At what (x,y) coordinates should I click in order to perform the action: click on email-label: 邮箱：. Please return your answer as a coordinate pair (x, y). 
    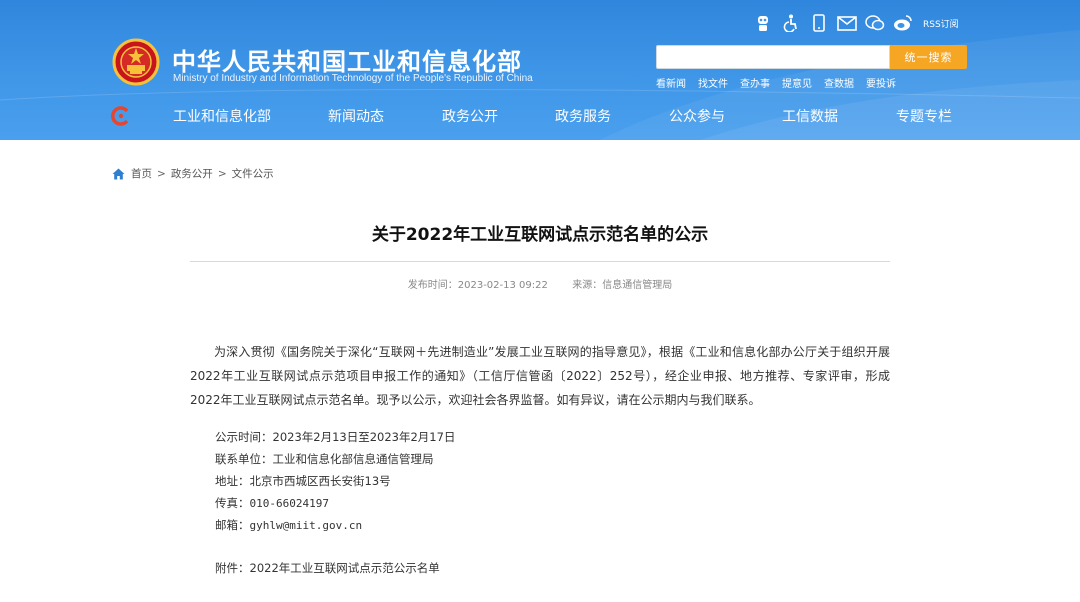
    Looking at the image, I should click on (232, 525).